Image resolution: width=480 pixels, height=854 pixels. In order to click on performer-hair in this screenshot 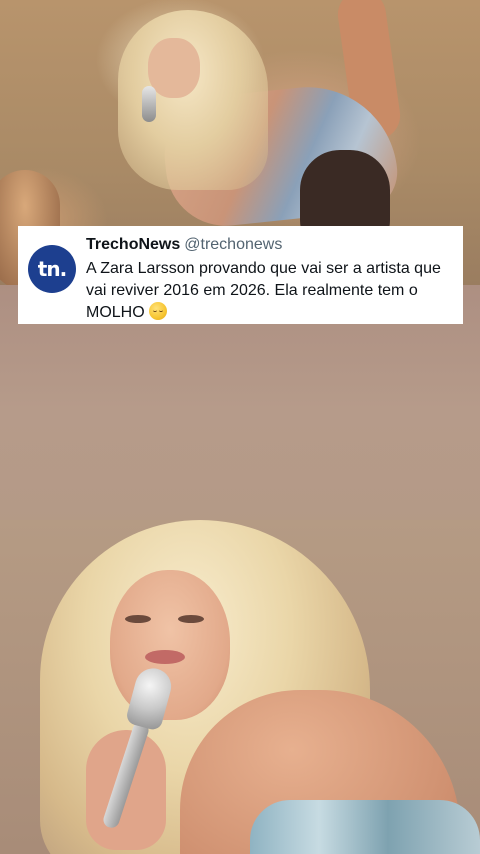, I will do `click(193, 100)`.